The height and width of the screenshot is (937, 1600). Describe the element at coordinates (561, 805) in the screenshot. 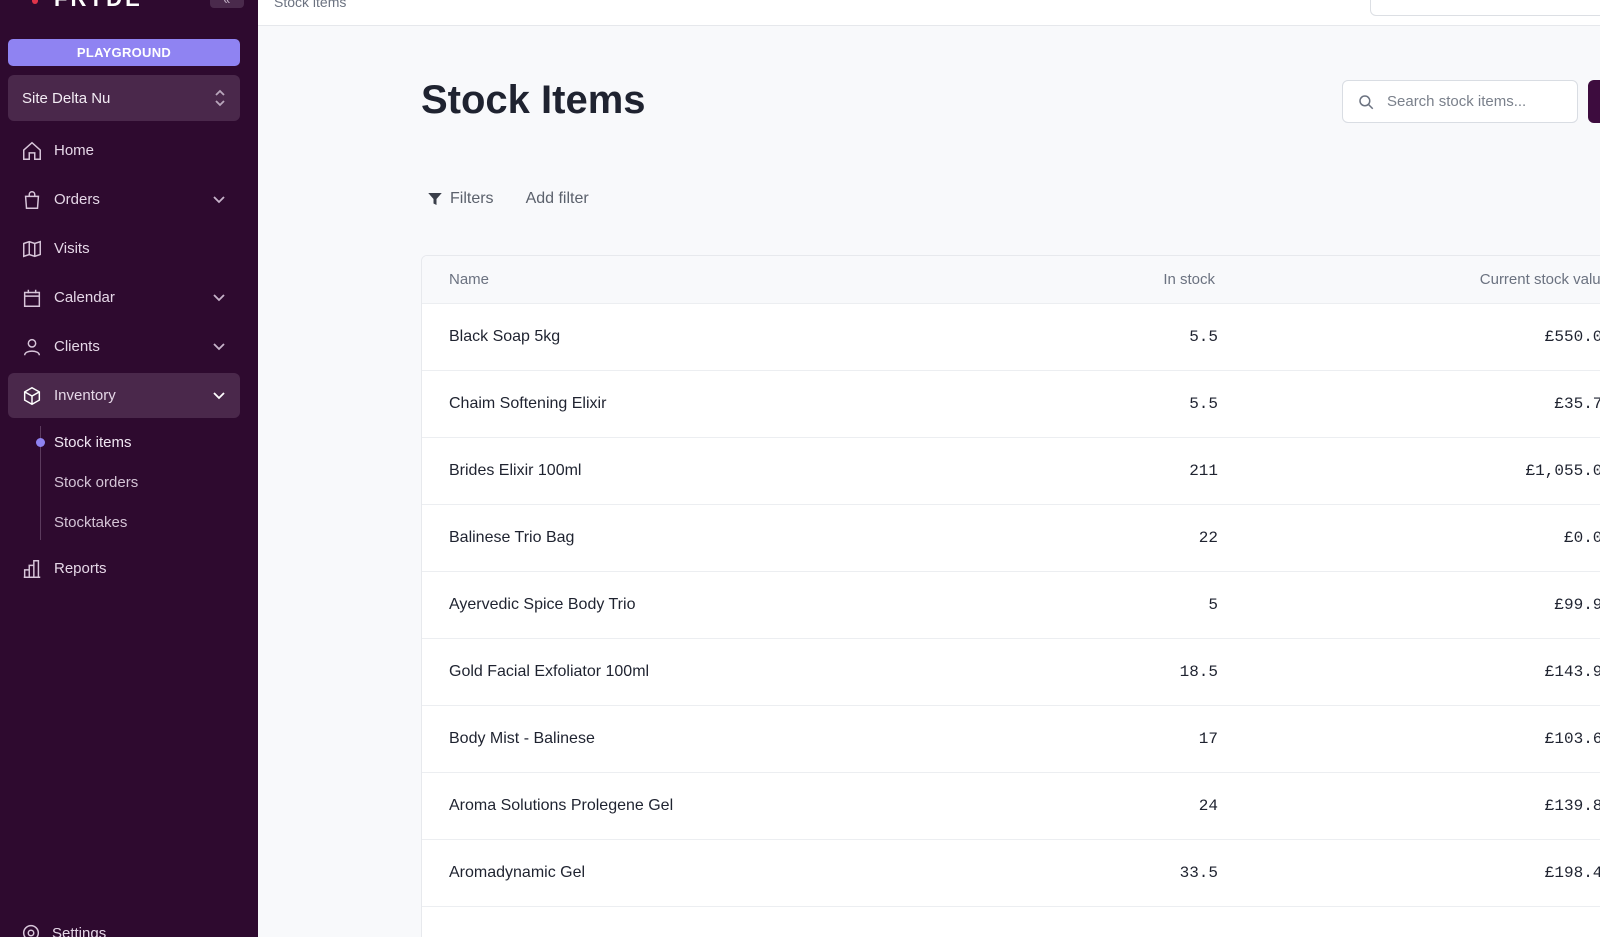

I see `cell-name: Aroma Solutions Prolegene Gel` at that location.